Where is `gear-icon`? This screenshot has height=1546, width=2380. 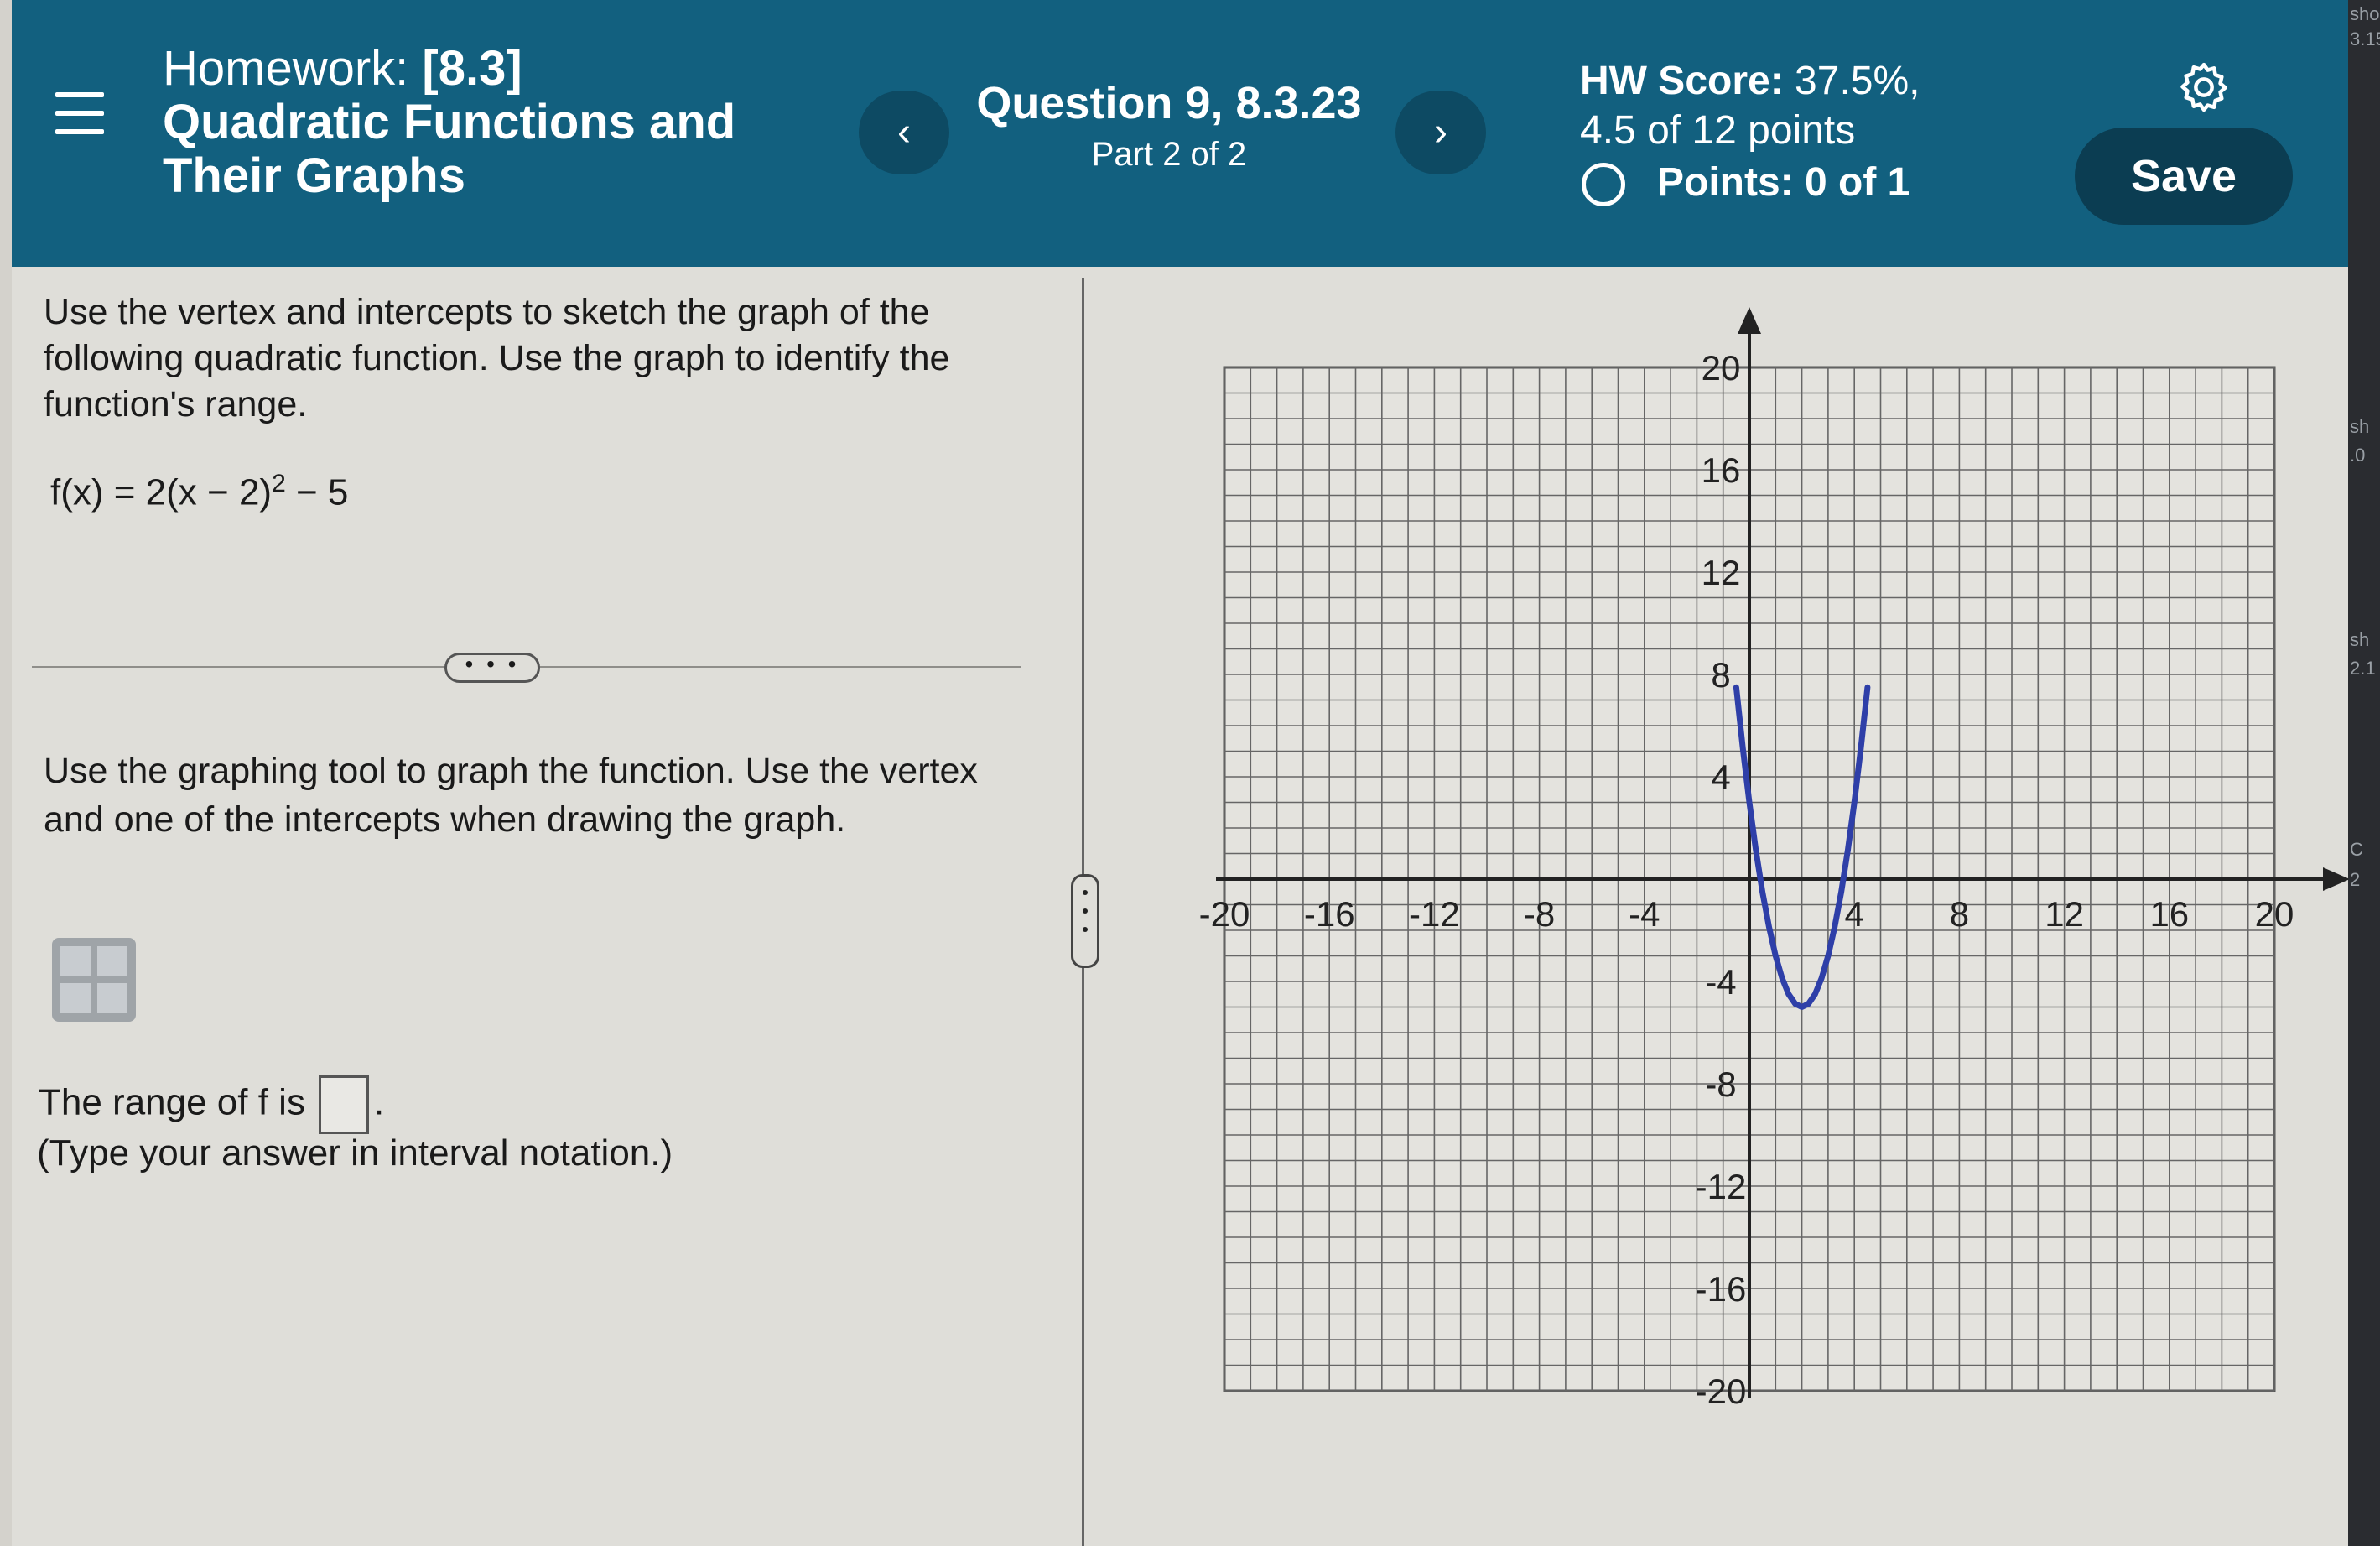
gear-icon is located at coordinates (2203, 87).